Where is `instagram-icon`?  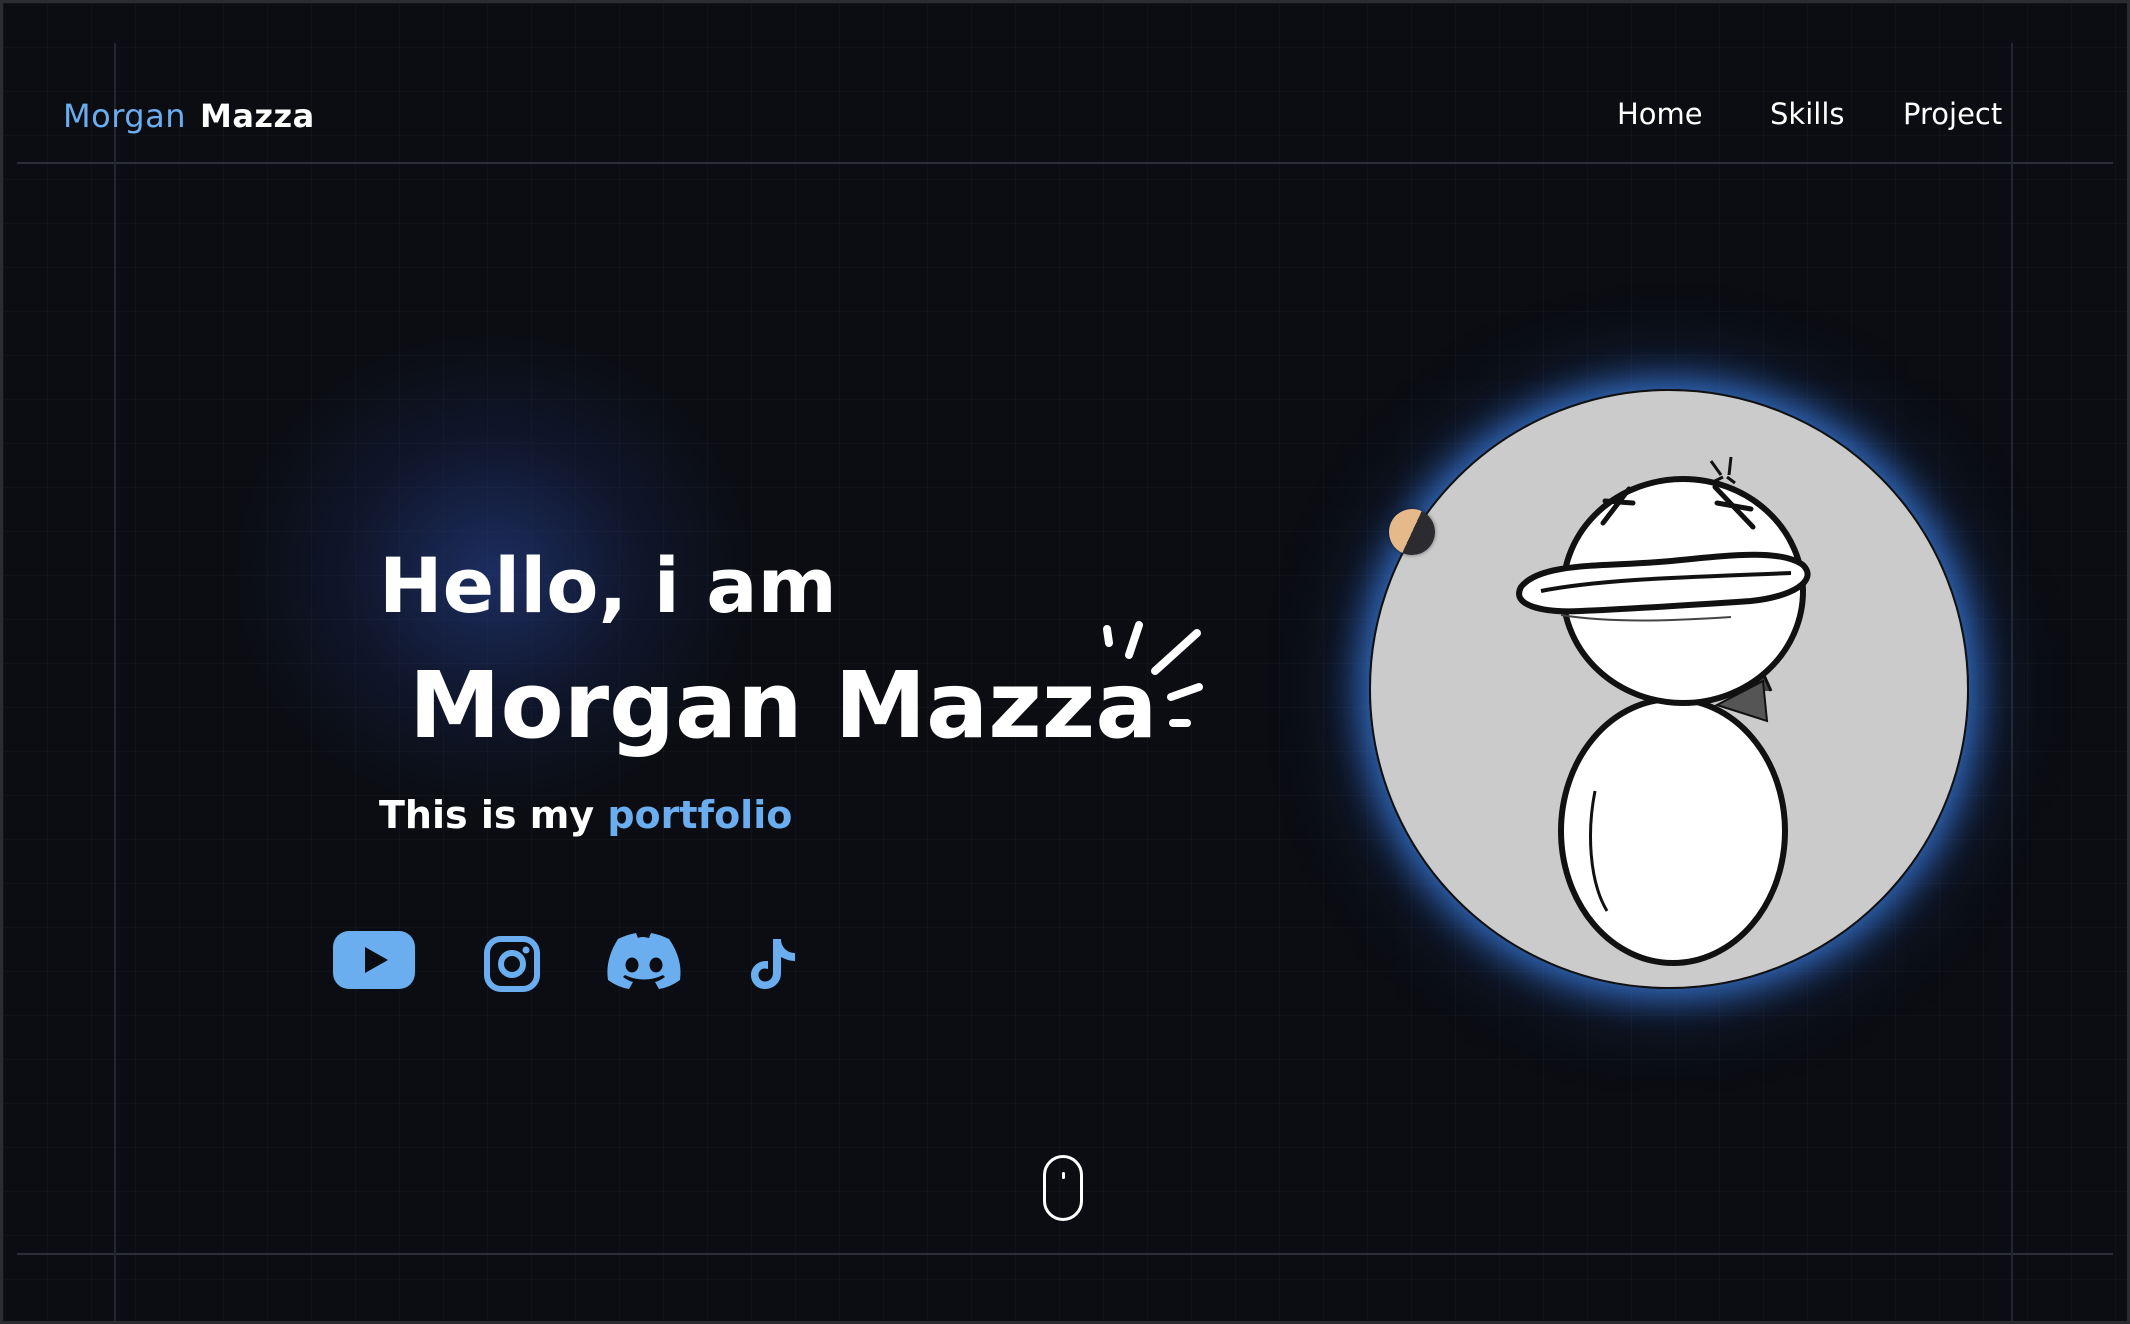 instagram-icon is located at coordinates (512, 964).